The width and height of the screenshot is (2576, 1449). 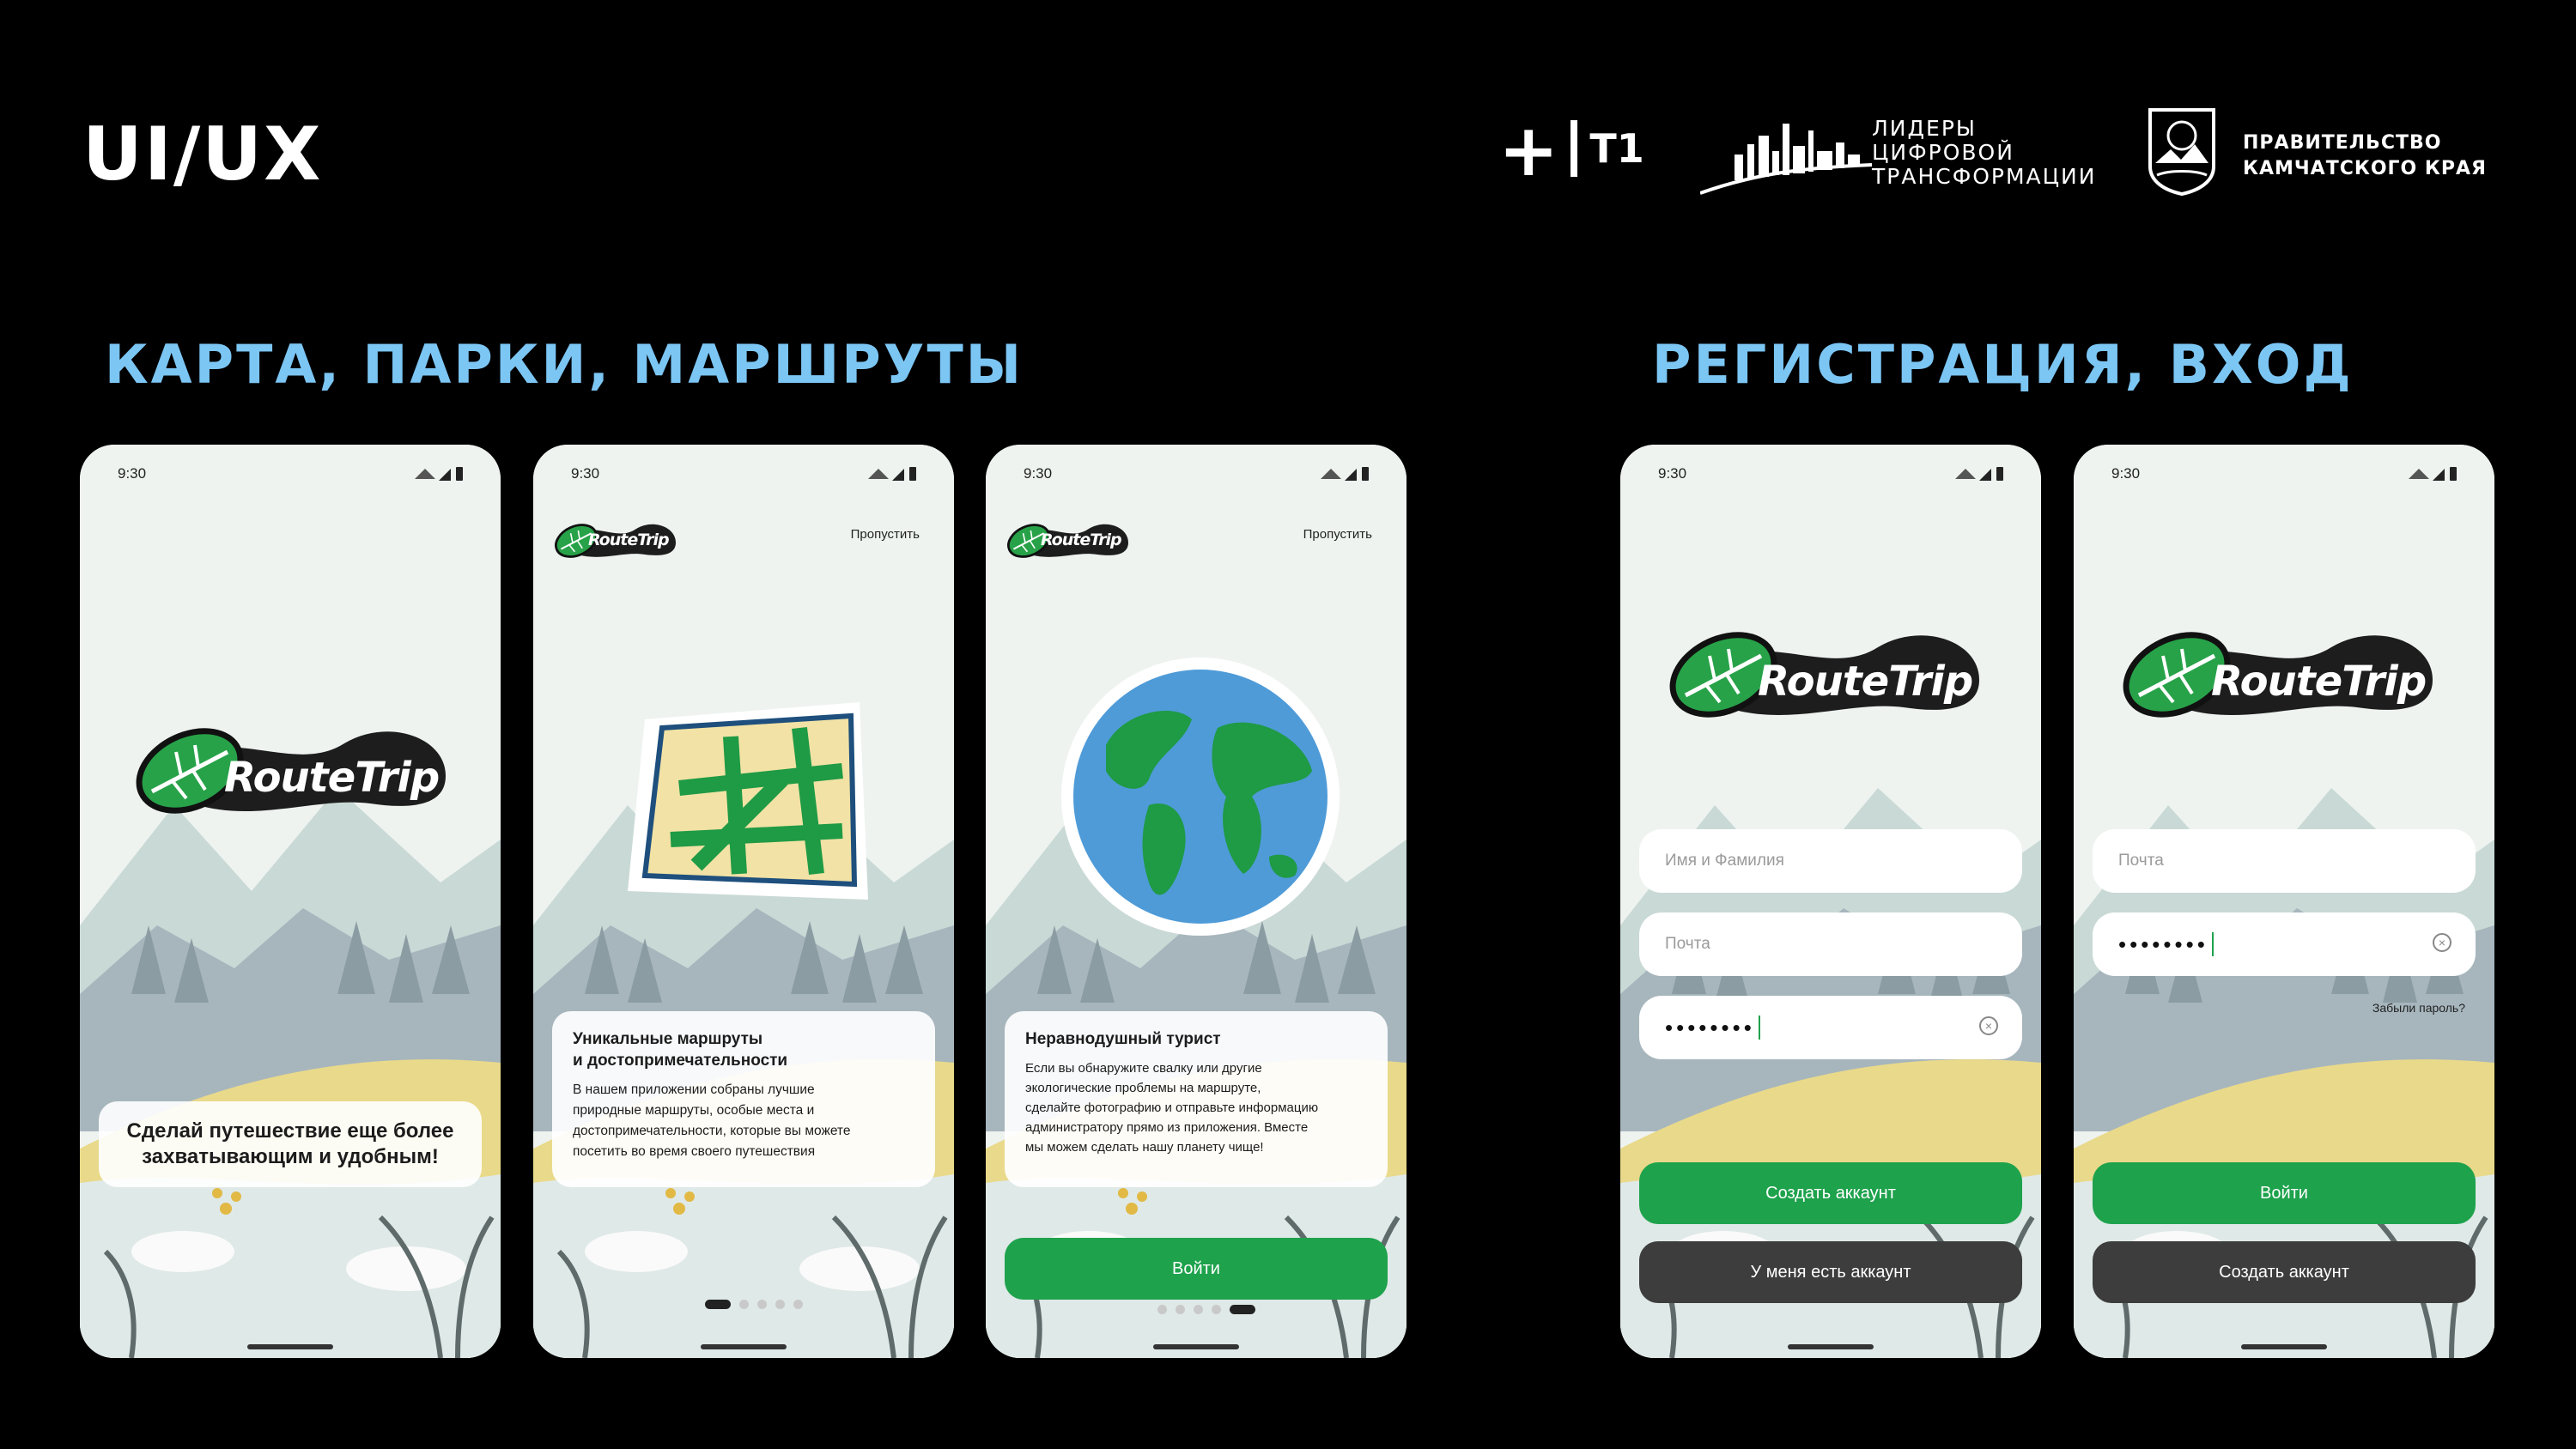 I want to click on forgot-password-link: Забыли пароль?, so click(x=2419, y=1008).